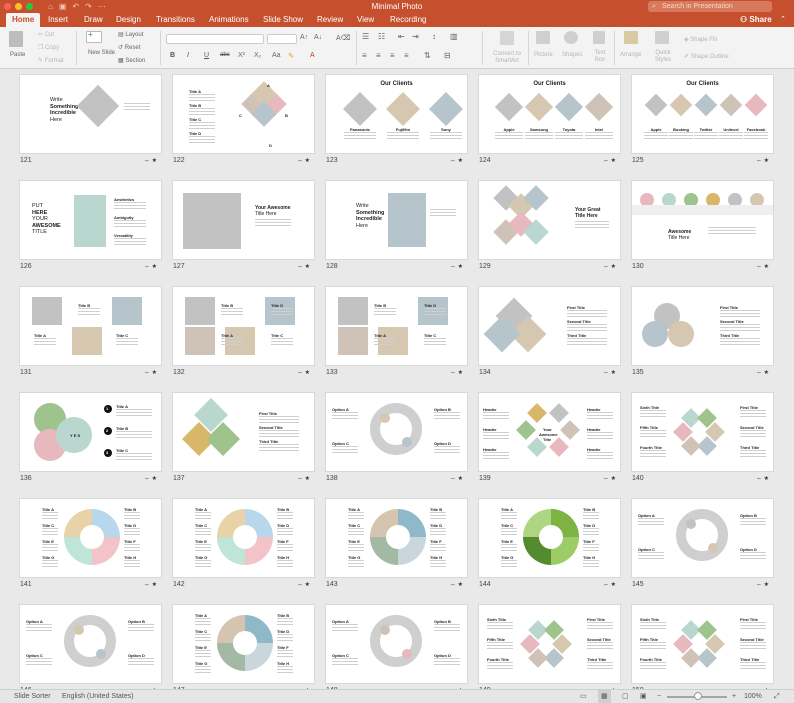 The width and height of the screenshot is (794, 703). What do you see at coordinates (600, 57) in the screenshot?
I see `text-box-button: Text Box` at bounding box center [600, 57].